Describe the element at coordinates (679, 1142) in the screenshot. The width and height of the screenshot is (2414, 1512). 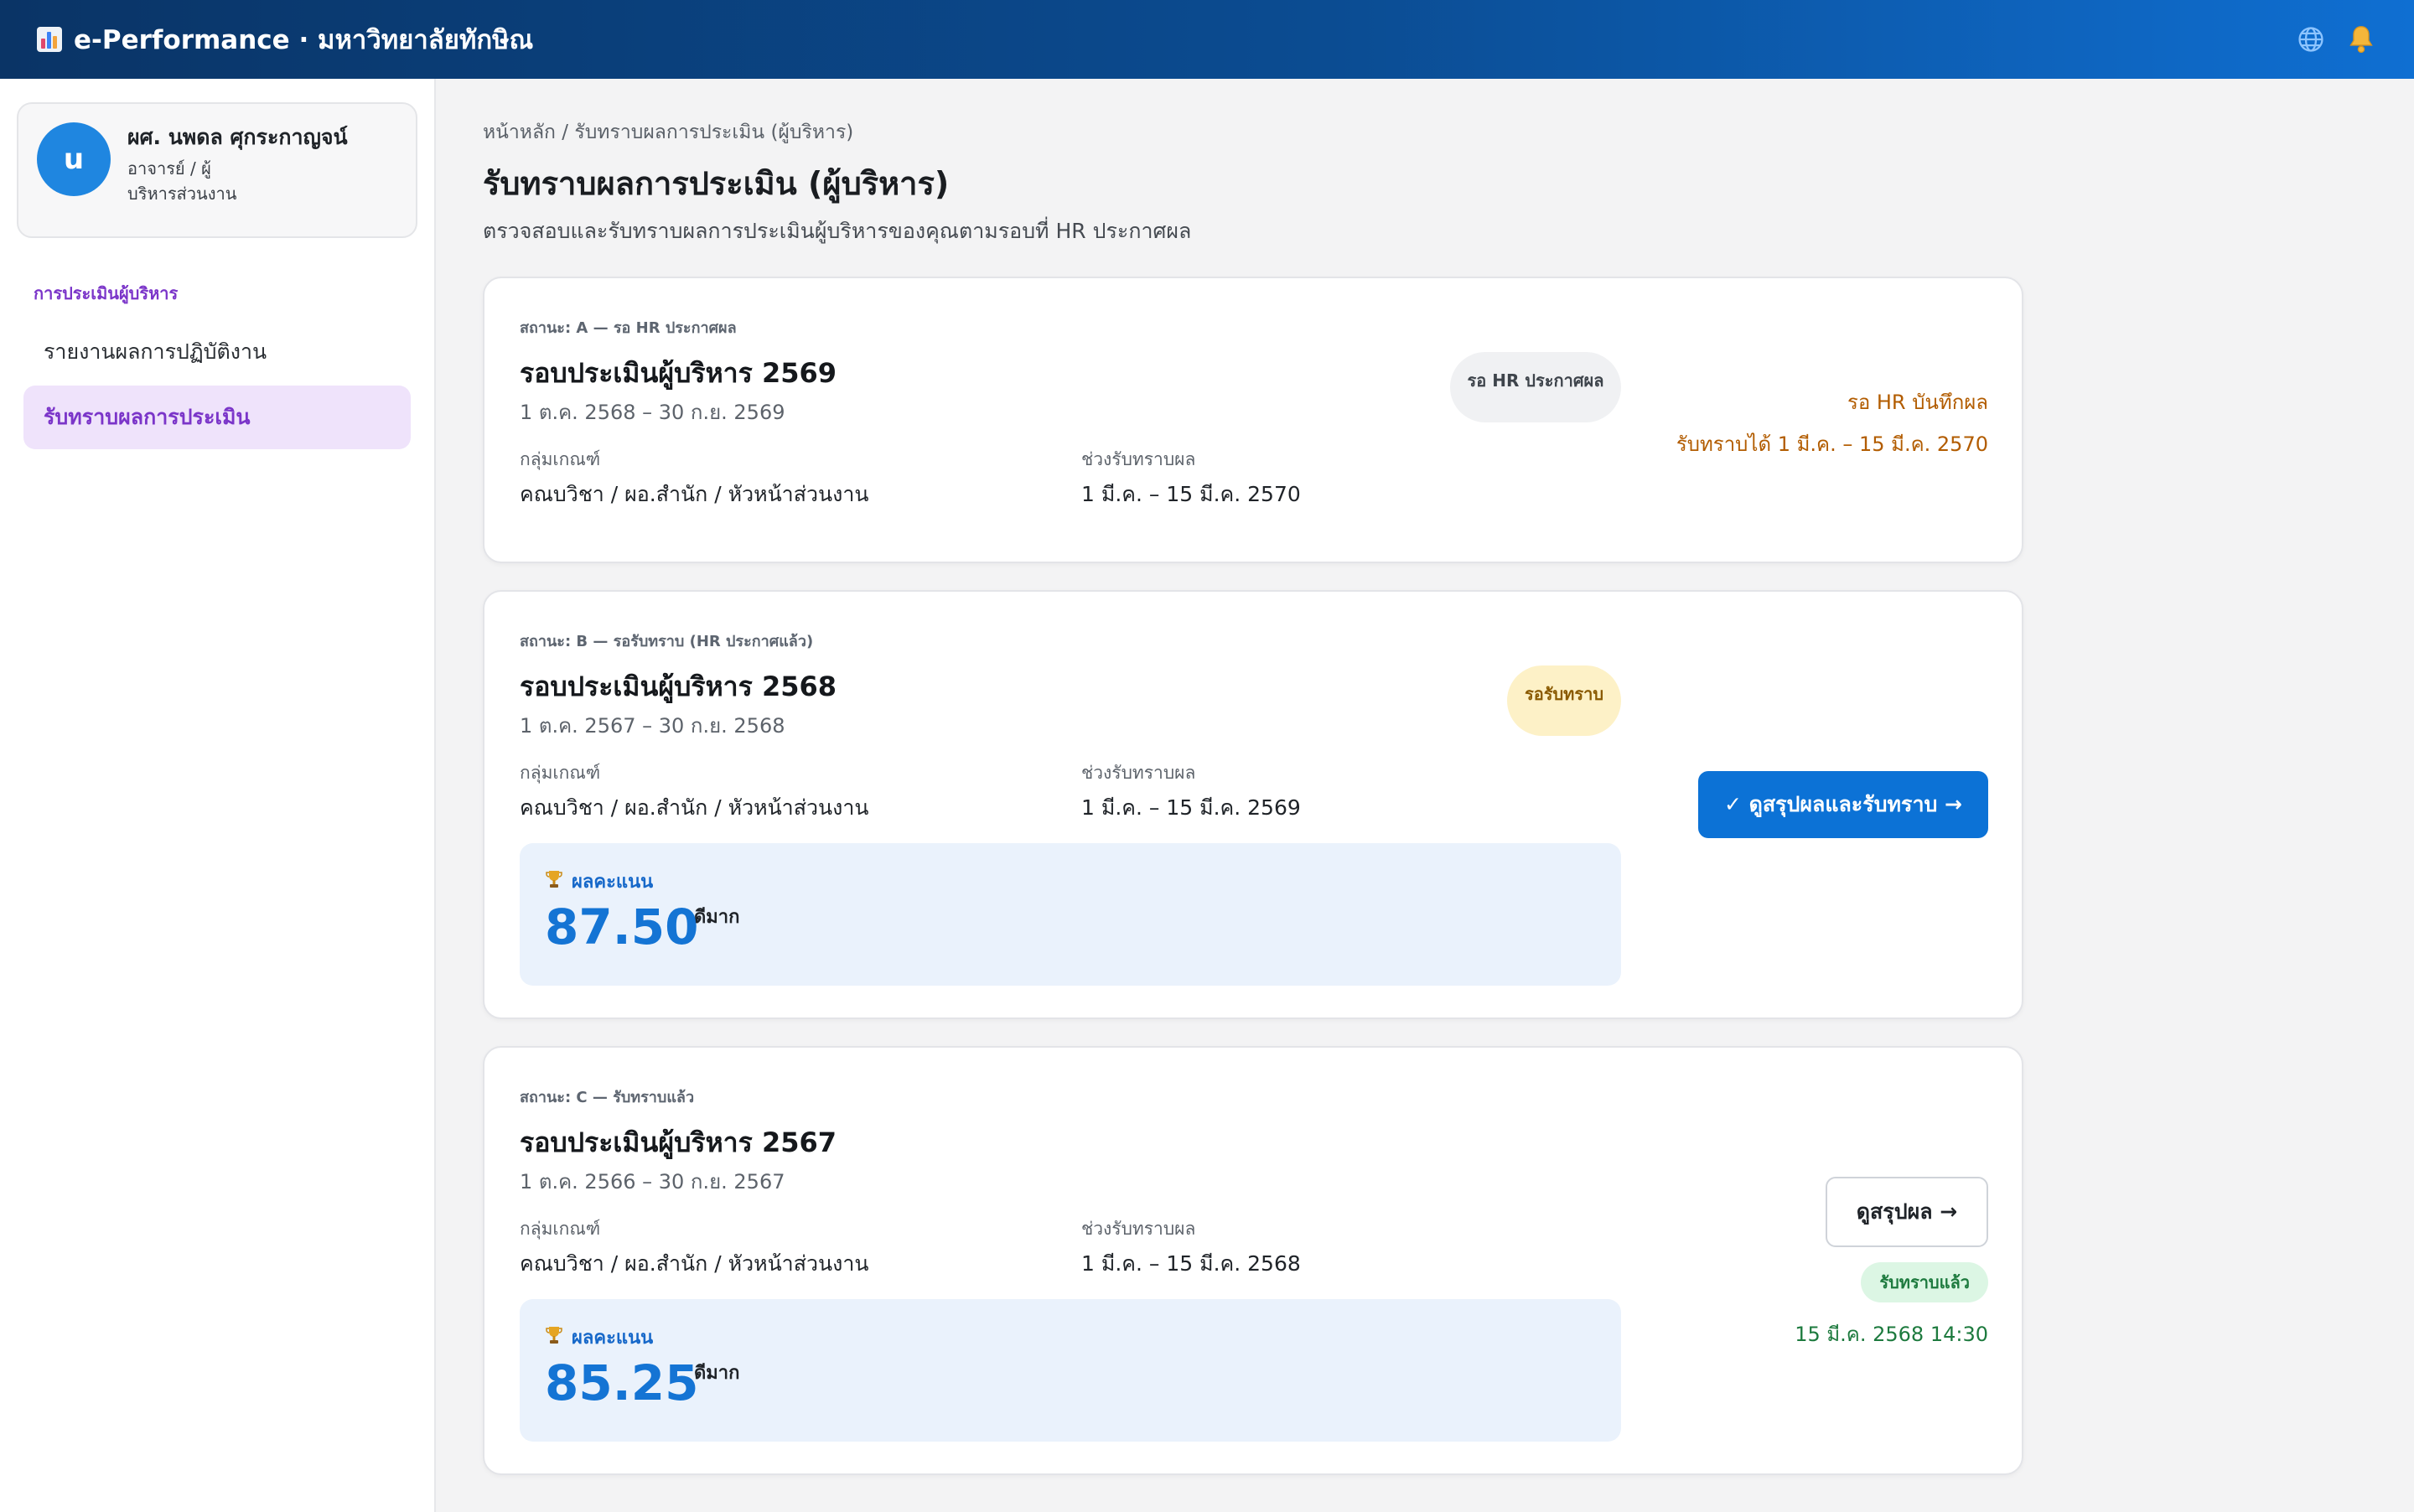
I see `round-title: รอบประเมินผู้บริหาร 2567` at that location.